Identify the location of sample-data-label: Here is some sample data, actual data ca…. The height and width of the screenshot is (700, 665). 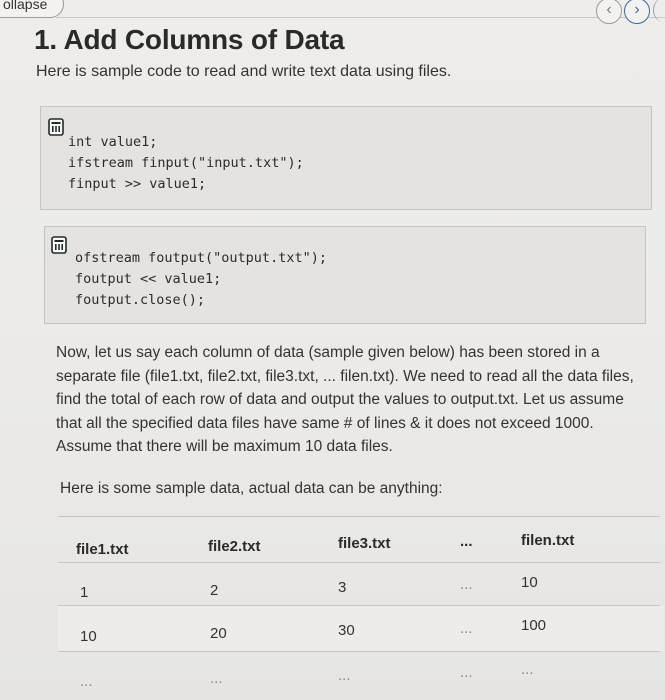
(251, 488).